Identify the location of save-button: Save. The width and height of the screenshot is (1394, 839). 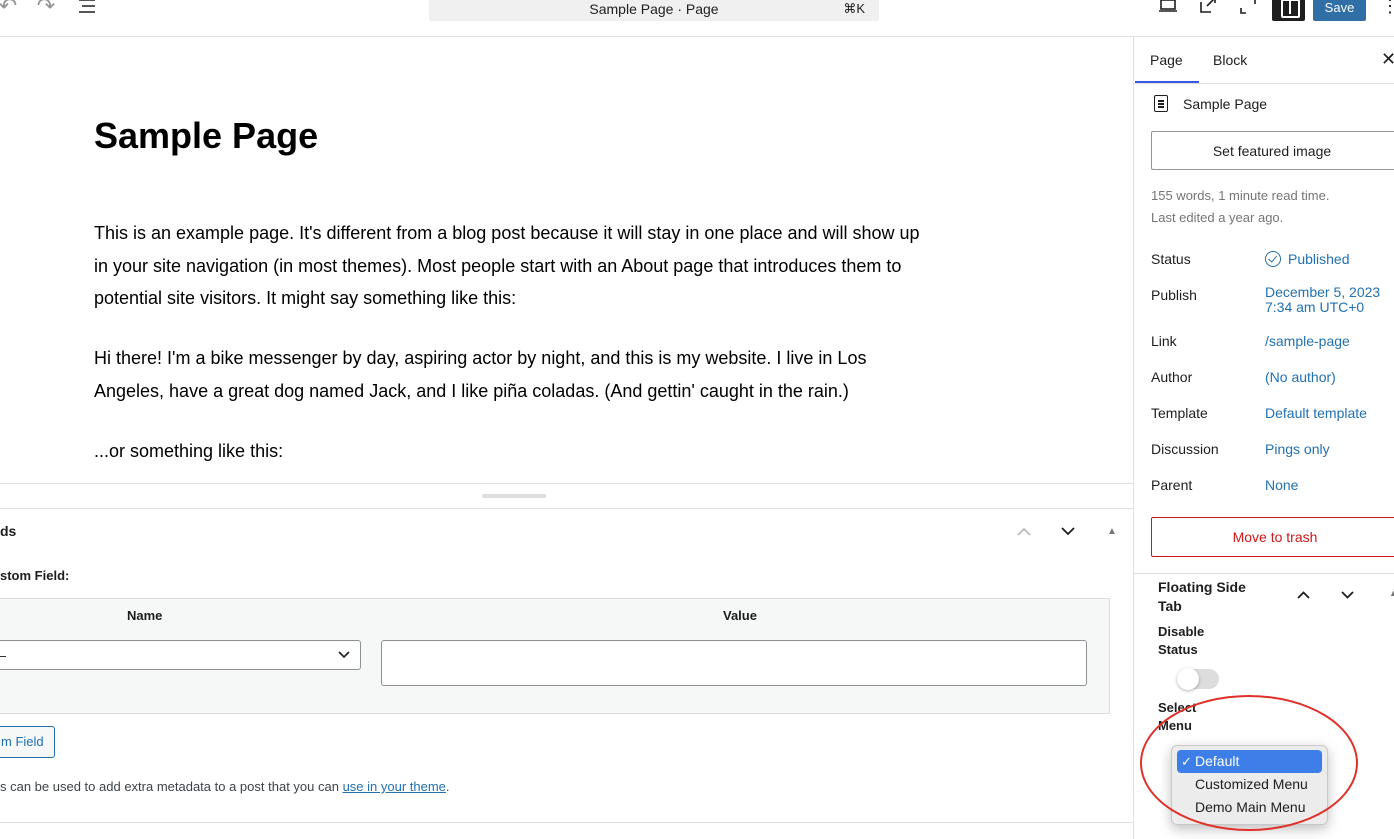
(1339, 10).